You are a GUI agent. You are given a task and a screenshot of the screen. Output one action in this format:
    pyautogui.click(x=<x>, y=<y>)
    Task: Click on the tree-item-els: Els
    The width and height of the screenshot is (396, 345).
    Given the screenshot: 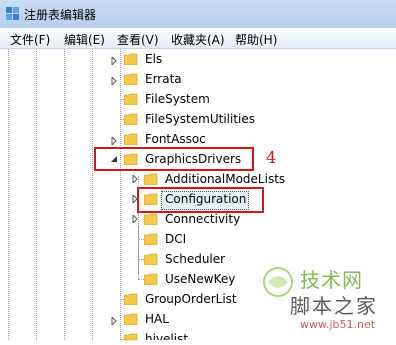 What is the action you would take?
    pyautogui.click(x=153, y=59)
    